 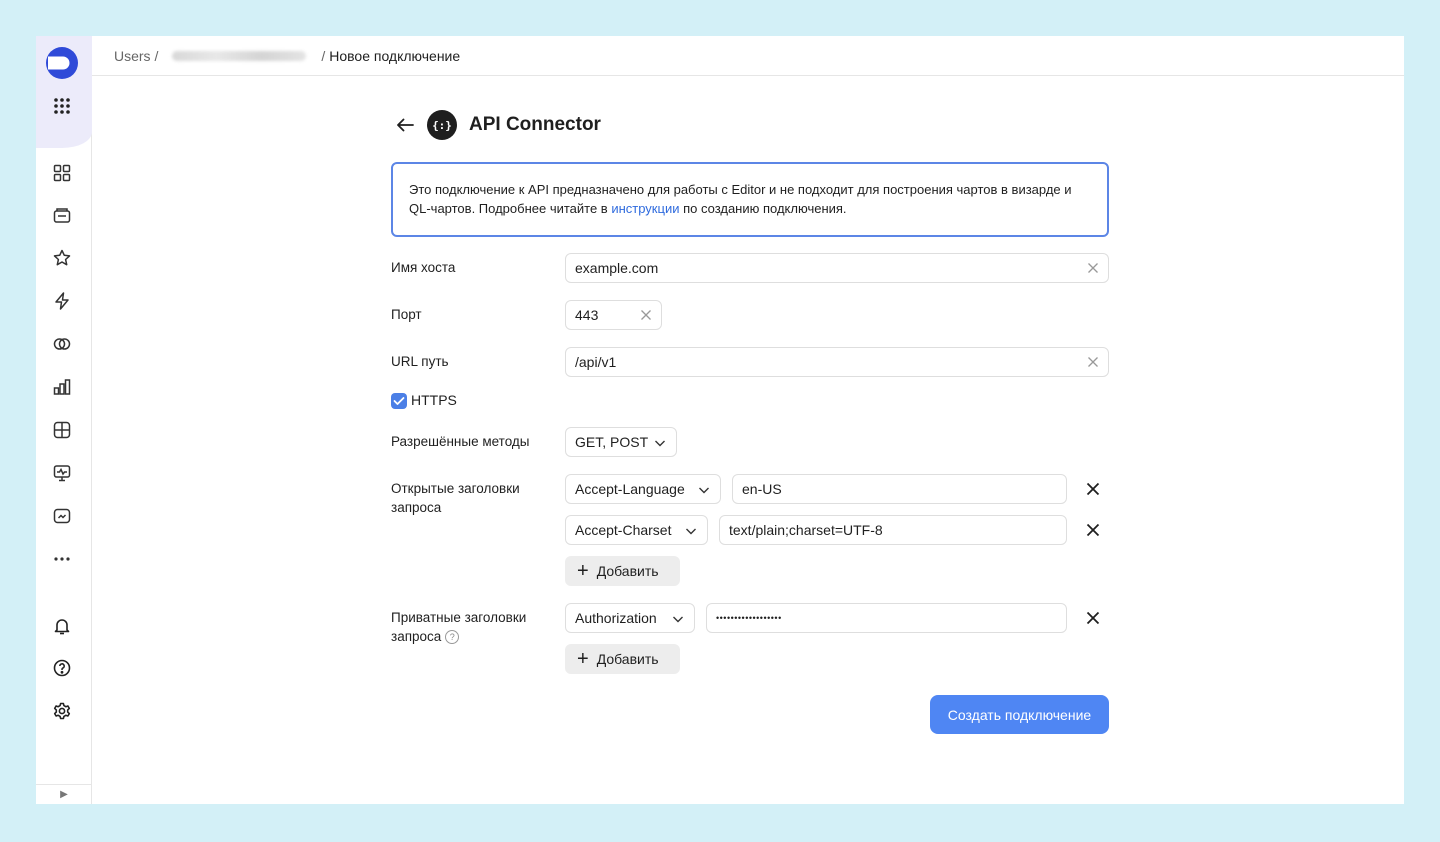 What do you see at coordinates (406, 314) in the screenshot?
I see `port-label: Порт` at bounding box center [406, 314].